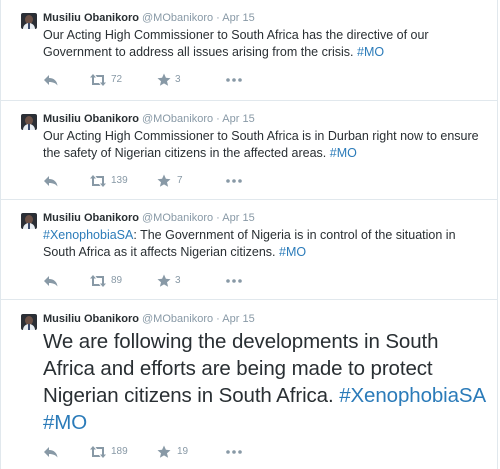 The height and width of the screenshot is (469, 500). Describe the element at coordinates (119, 180) in the screenshot. I see `retweet-count: 139` at that location.